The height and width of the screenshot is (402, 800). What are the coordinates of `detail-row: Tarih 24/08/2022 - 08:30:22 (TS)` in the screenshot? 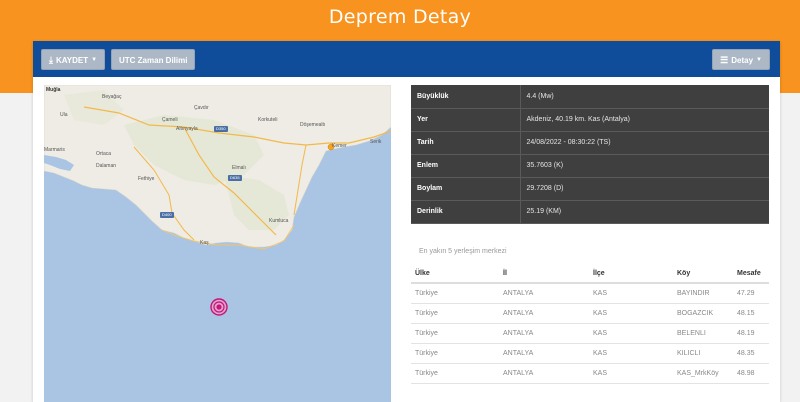 It's located at (590, 143).